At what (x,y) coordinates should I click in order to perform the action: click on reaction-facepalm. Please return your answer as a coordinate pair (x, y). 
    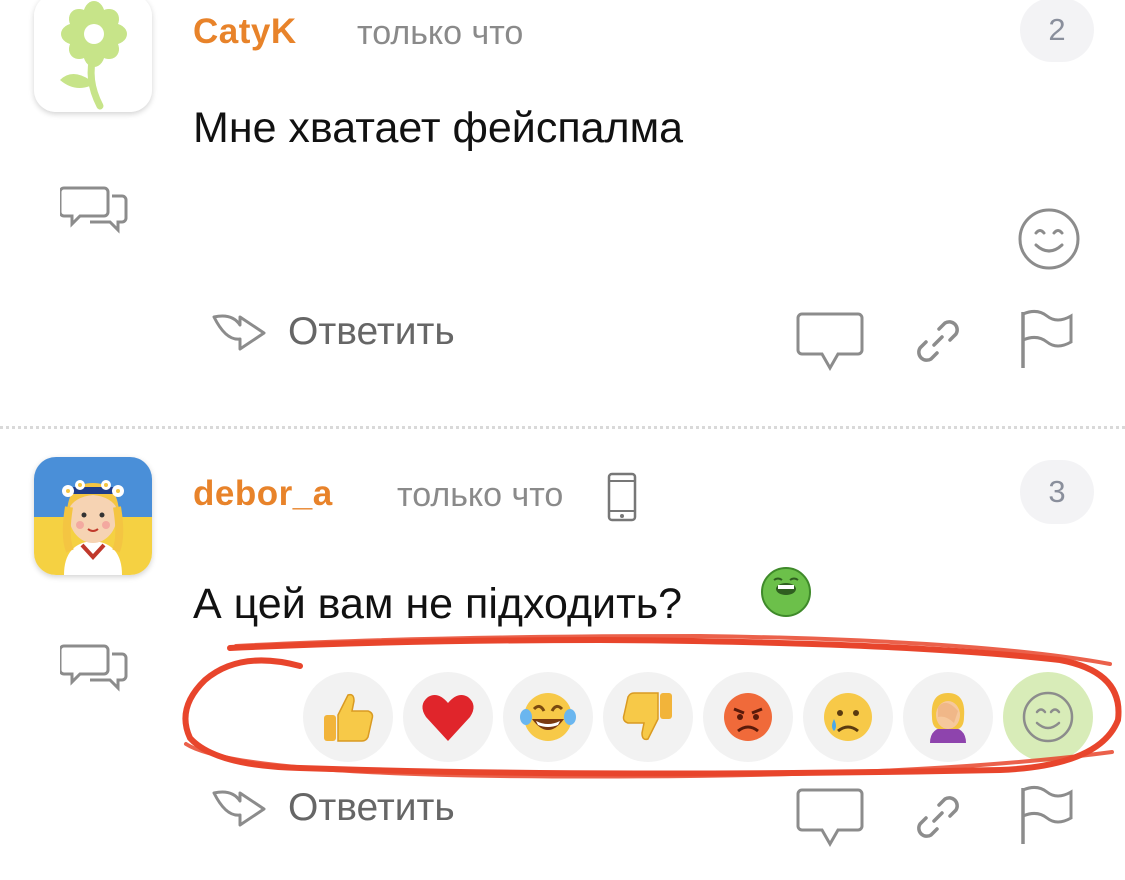
    Looking at the image, I should click on (948, 717).